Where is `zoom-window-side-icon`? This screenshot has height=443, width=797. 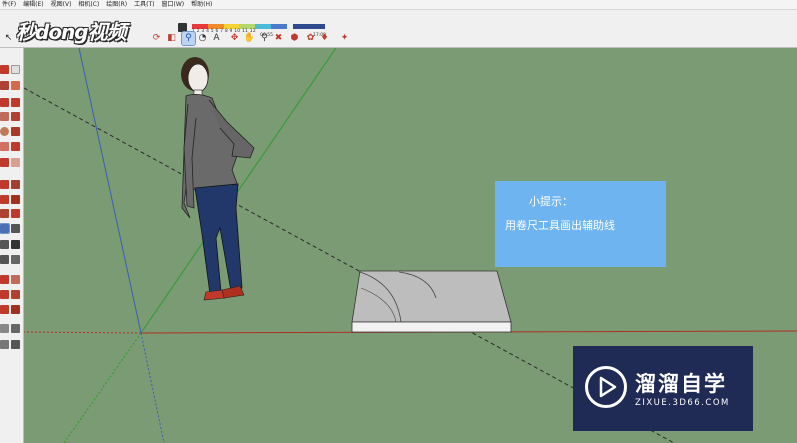 zoom-window-side-icon is located at coordinates (15, 294).